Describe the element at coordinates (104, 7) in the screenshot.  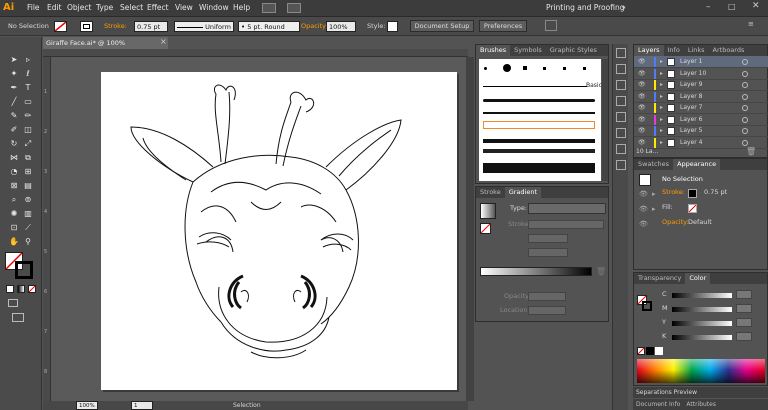
I see `menu-type: Type` at that location.